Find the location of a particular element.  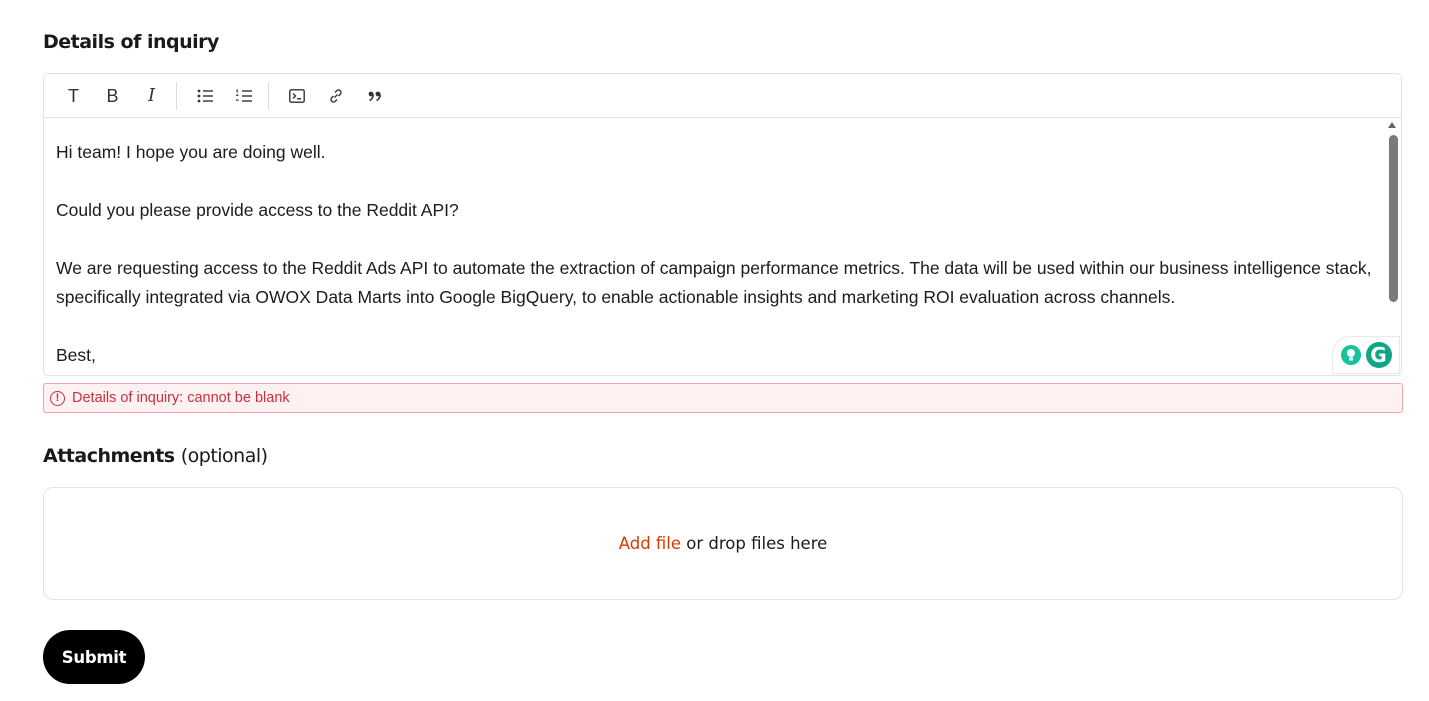

quote-icon is located at coordinates (374, 96).